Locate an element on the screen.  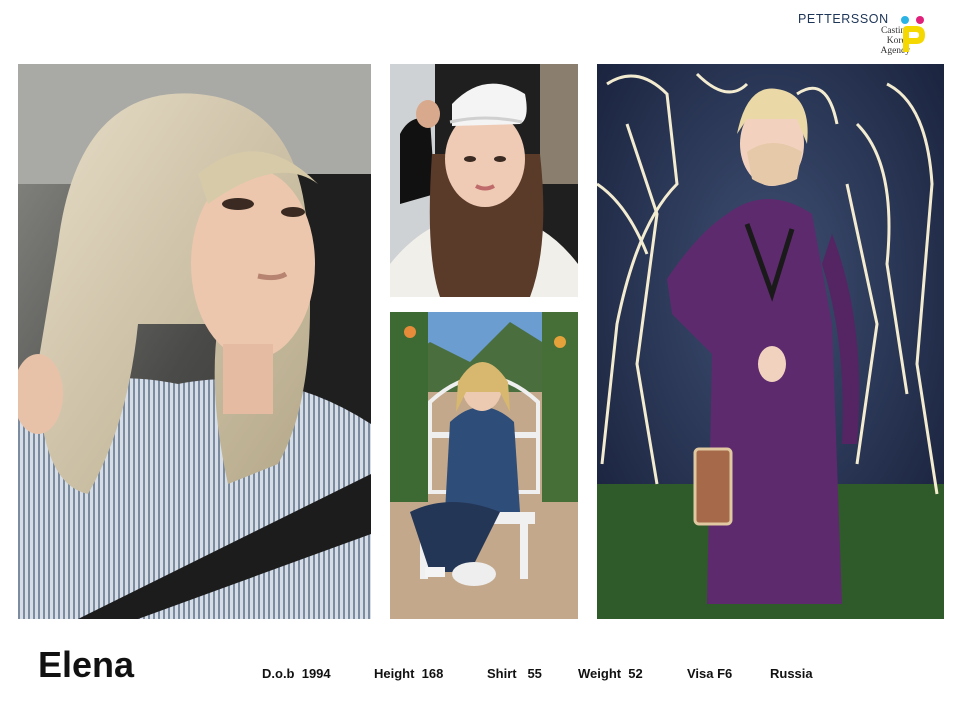
logo-mark-icon is located at coordinates (913, 34).